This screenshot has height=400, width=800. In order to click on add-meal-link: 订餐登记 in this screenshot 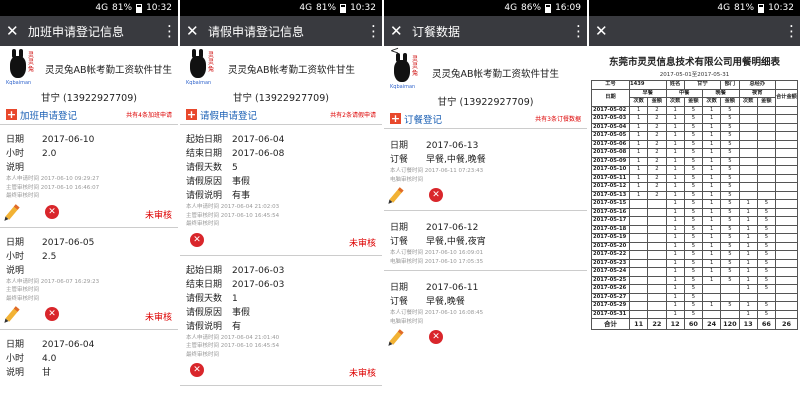, I will do `click(423, 119)`.